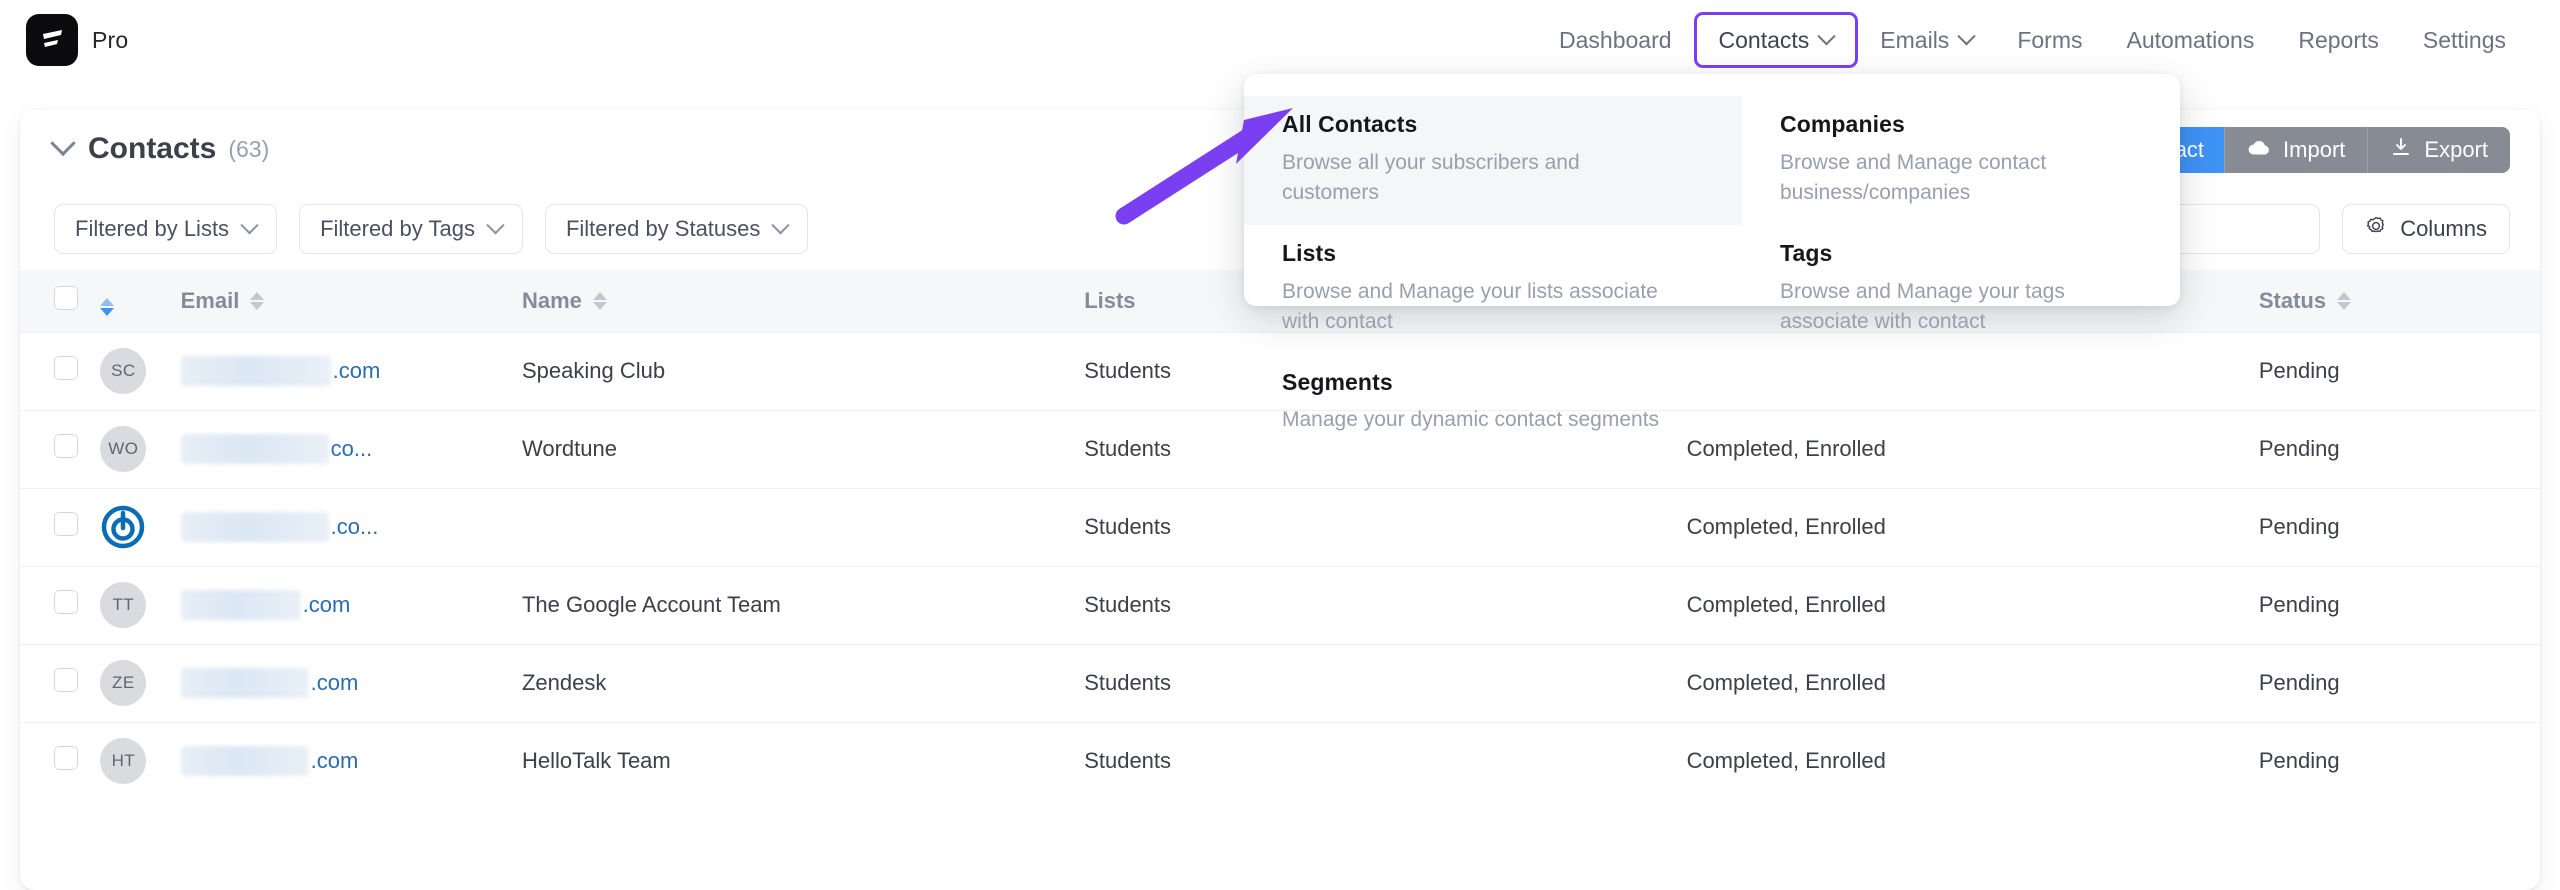 The image size is (2560, 890). Describe the element at coordinates (663, 228) in the screenshot. I see `filter-statuses-label: Filtered by Statuses` at that location.